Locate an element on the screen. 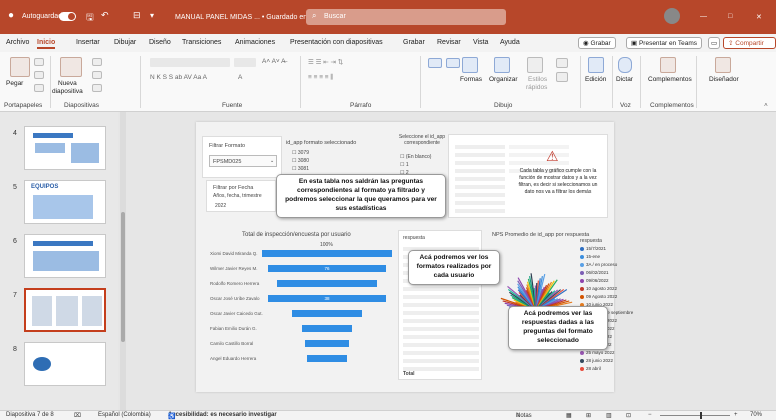 Image resolution: width=776 pixels, height=420 pixels. editing-icon is located at coordinates (596, 65).